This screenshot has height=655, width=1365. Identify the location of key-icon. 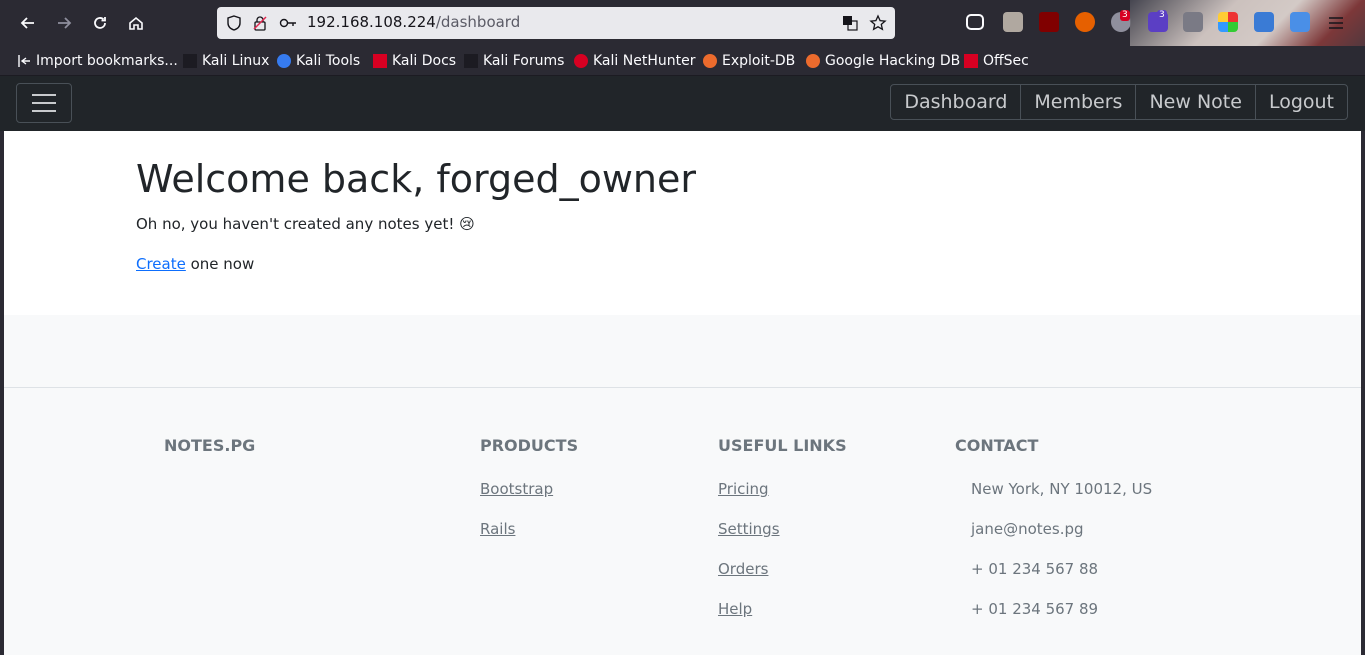
(288, 23).